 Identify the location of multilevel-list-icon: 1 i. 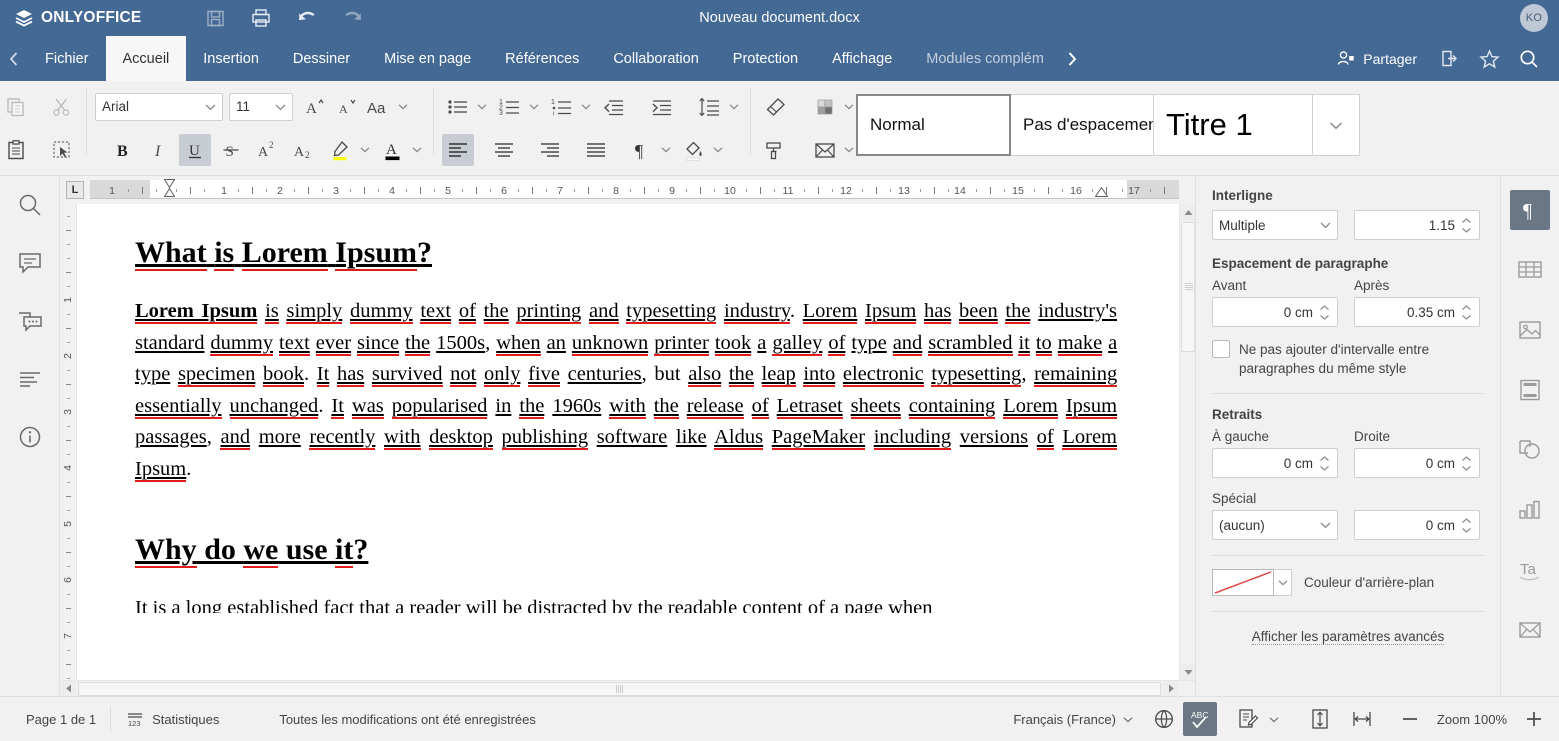
(562, 107).